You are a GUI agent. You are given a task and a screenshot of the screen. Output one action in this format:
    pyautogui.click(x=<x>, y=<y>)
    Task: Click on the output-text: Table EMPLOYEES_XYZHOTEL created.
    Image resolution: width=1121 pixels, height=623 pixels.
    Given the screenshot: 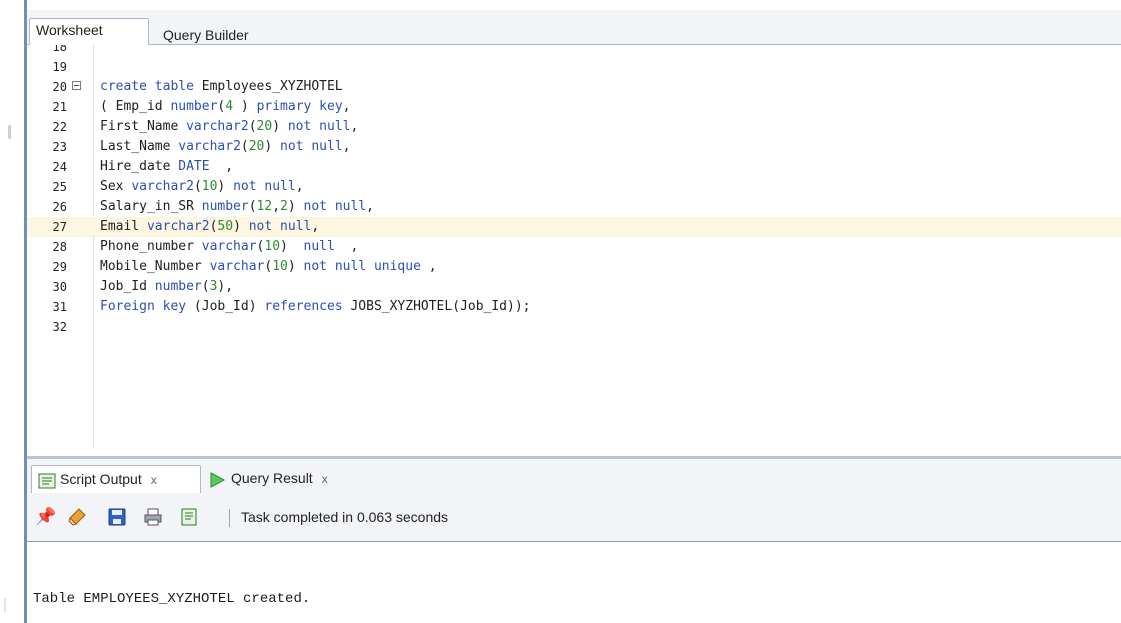 What is the action you would take?
    pyautogui.click(x=172, y=599)
    